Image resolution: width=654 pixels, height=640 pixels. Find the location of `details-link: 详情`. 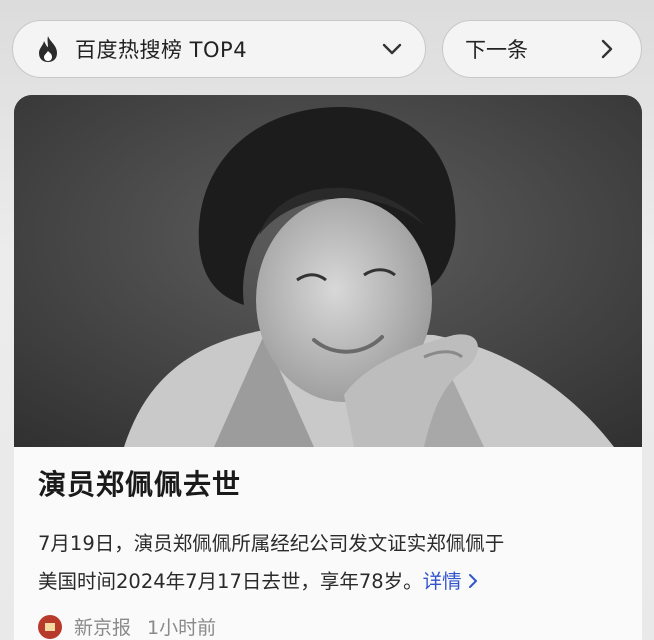

details-link: 详情 is located at coordinates (450, 581).